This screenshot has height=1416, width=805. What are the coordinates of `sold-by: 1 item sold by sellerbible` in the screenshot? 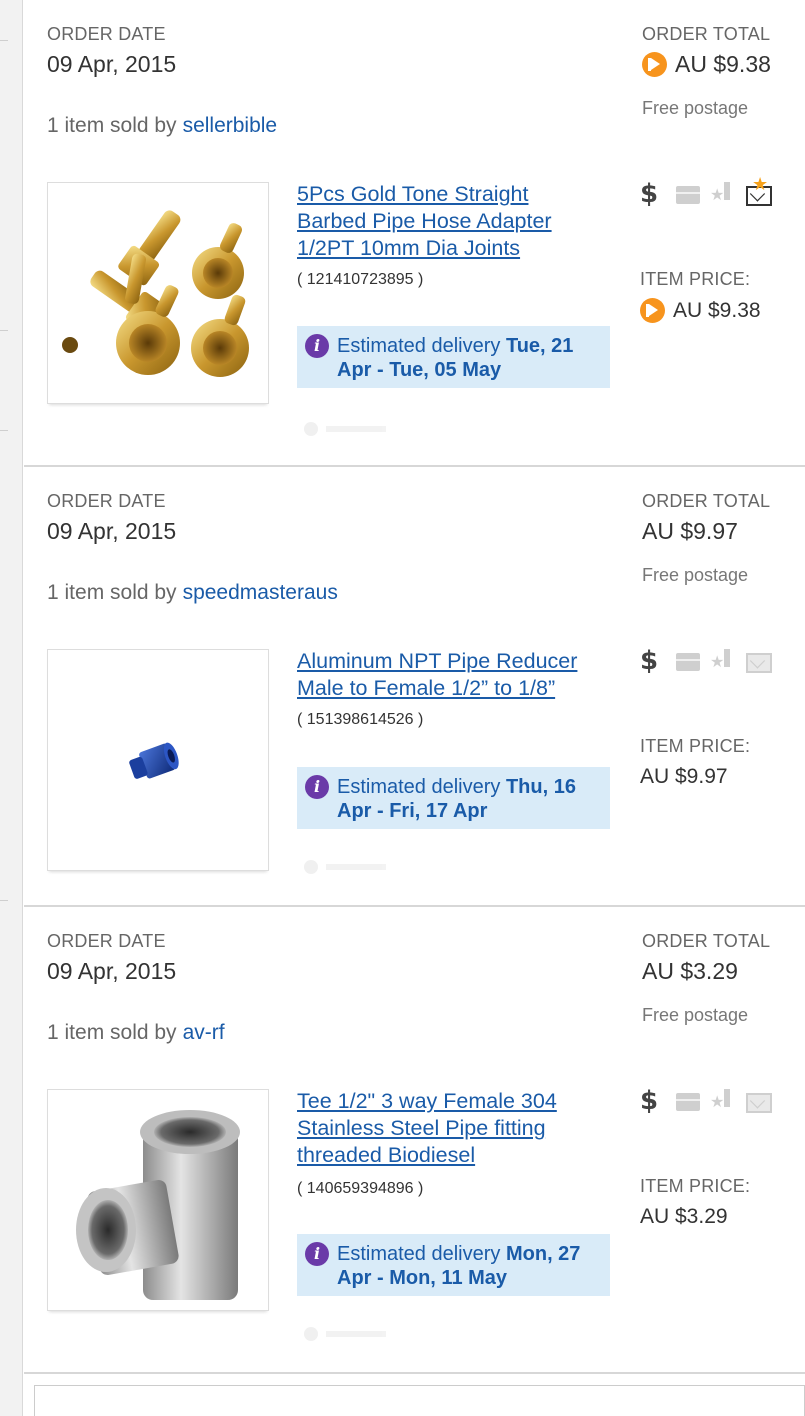 It's located at (162, 126).